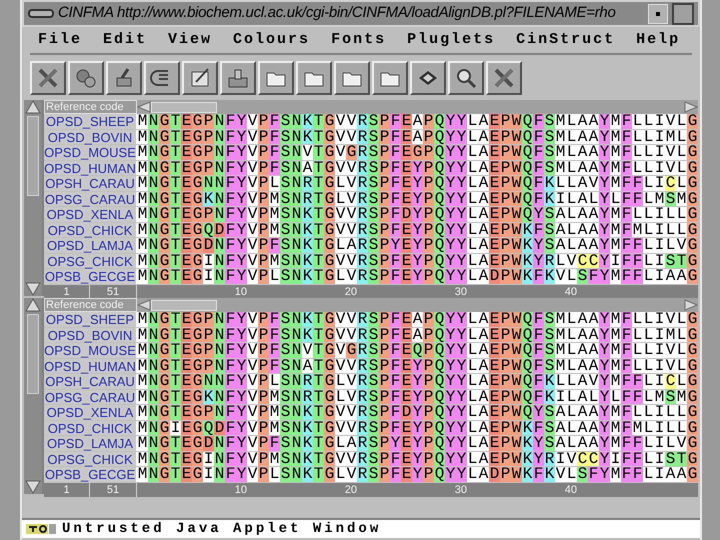 This screenshot has height=540, width=720. Describe the element at coordinates (658, 14) in the screenshot. I see `minimize-button` at that location.